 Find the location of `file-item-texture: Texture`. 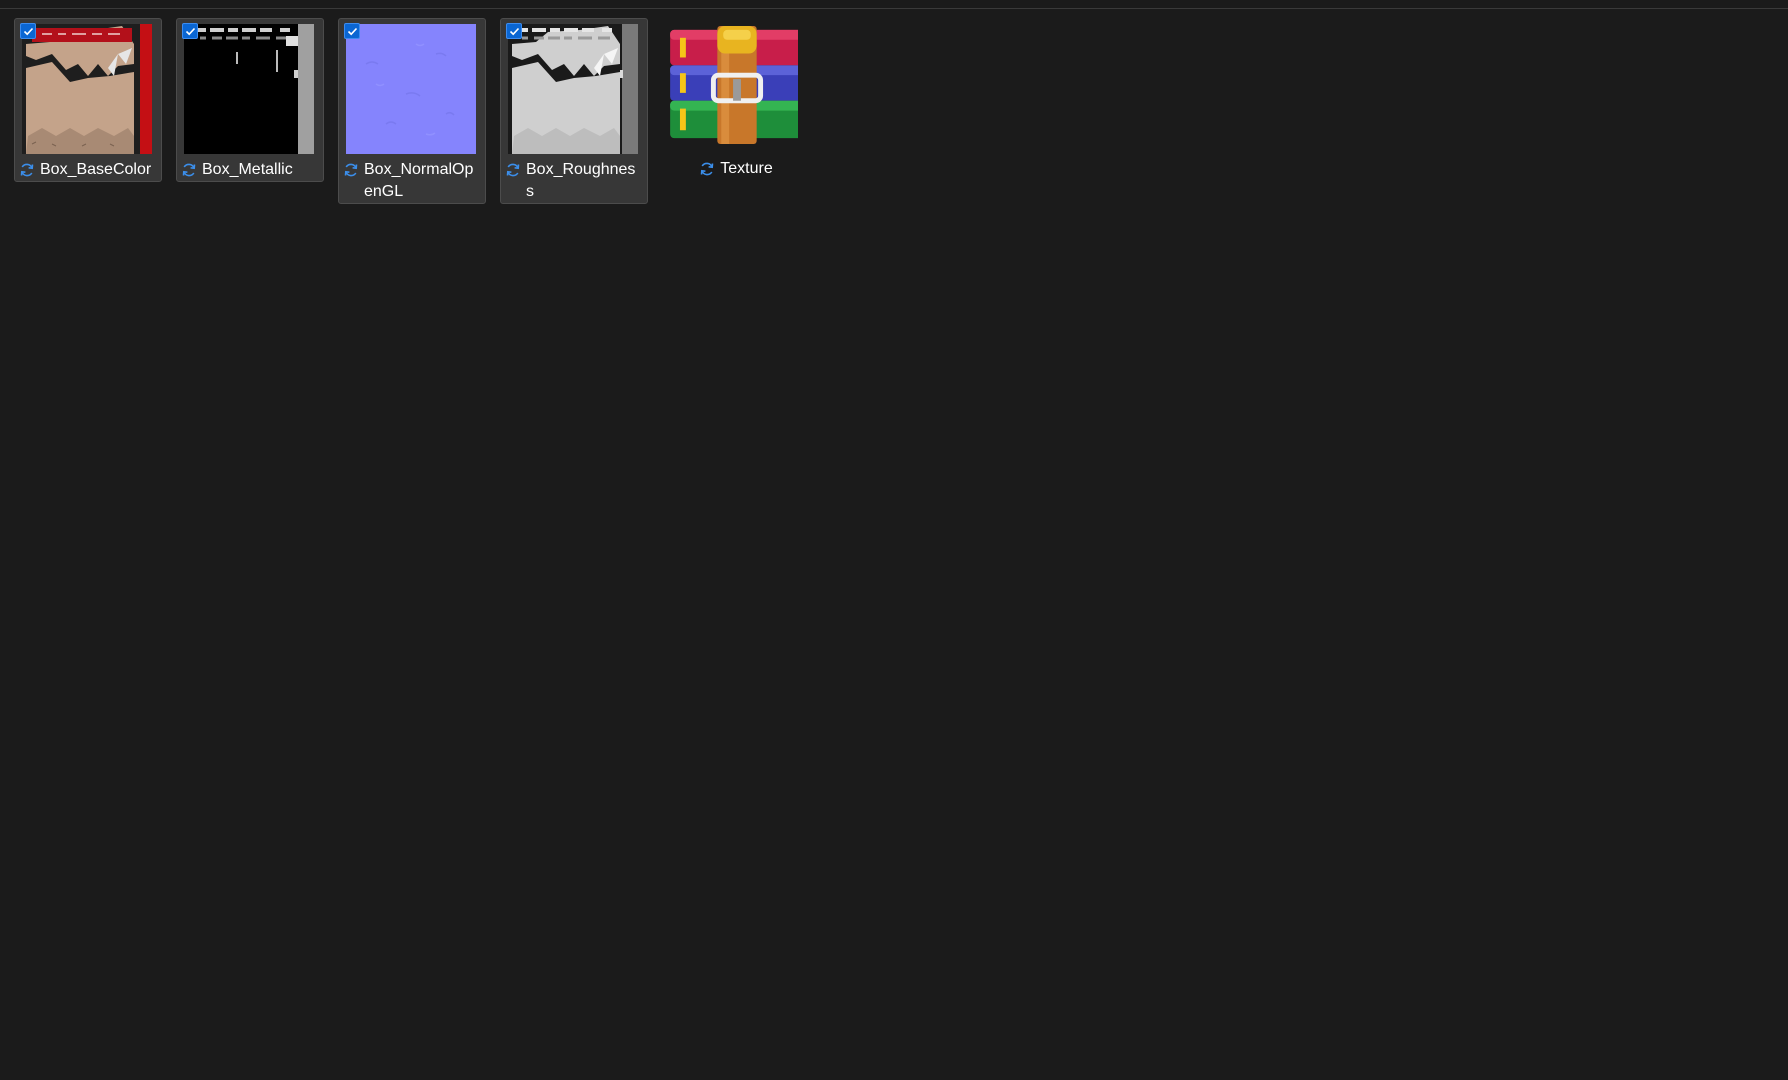

file-item-texture: Texture is located at coordinates (736, 100).